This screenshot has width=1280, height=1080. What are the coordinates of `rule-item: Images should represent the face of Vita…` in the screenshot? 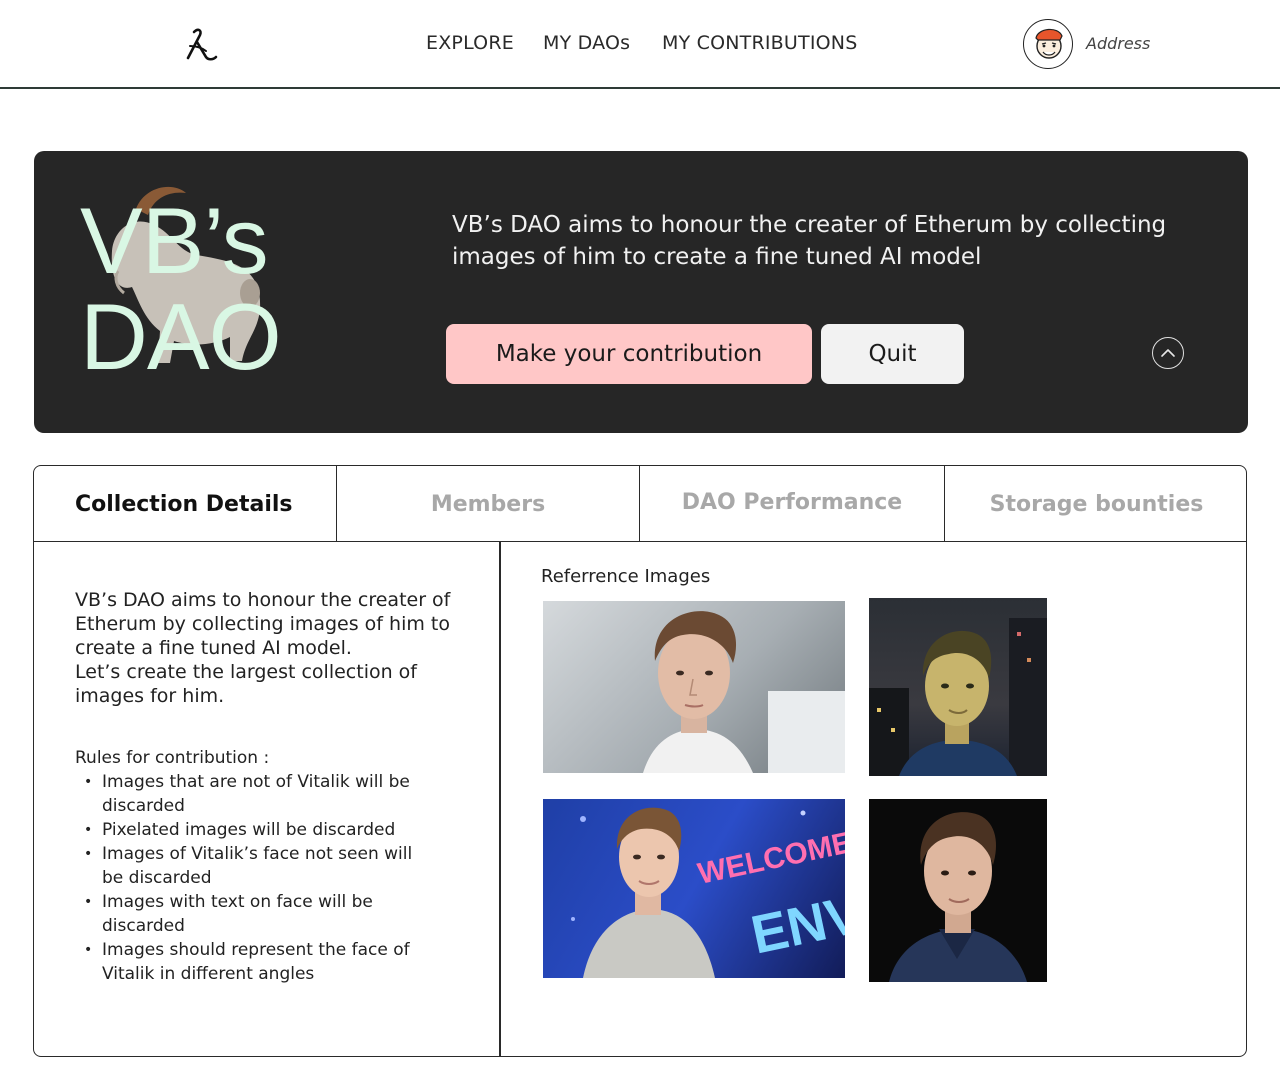 It's located at (254, 962).